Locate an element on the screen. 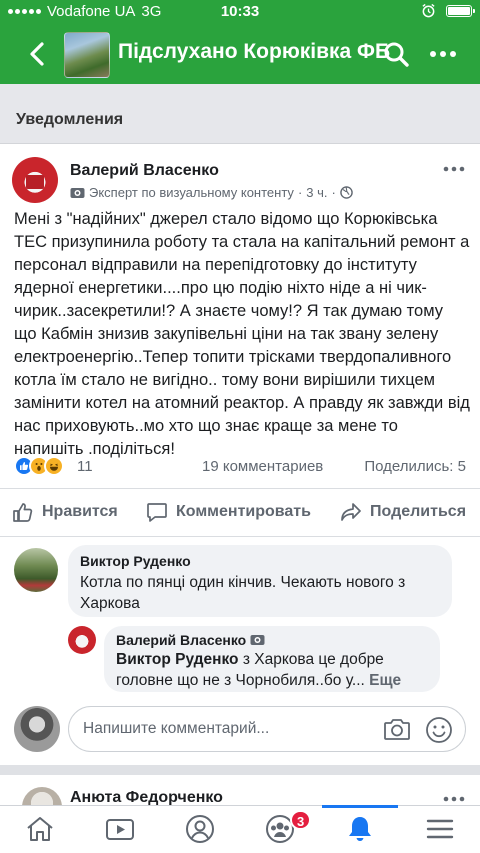 The image size is (480, 853). tab-menu is located at coordinates (440, 829).